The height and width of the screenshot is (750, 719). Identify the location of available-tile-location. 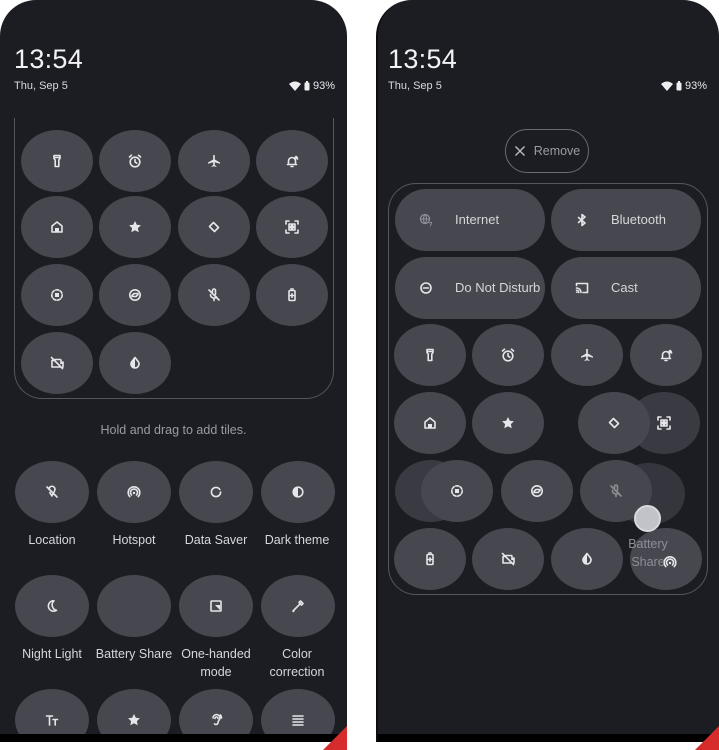
(52, 492).